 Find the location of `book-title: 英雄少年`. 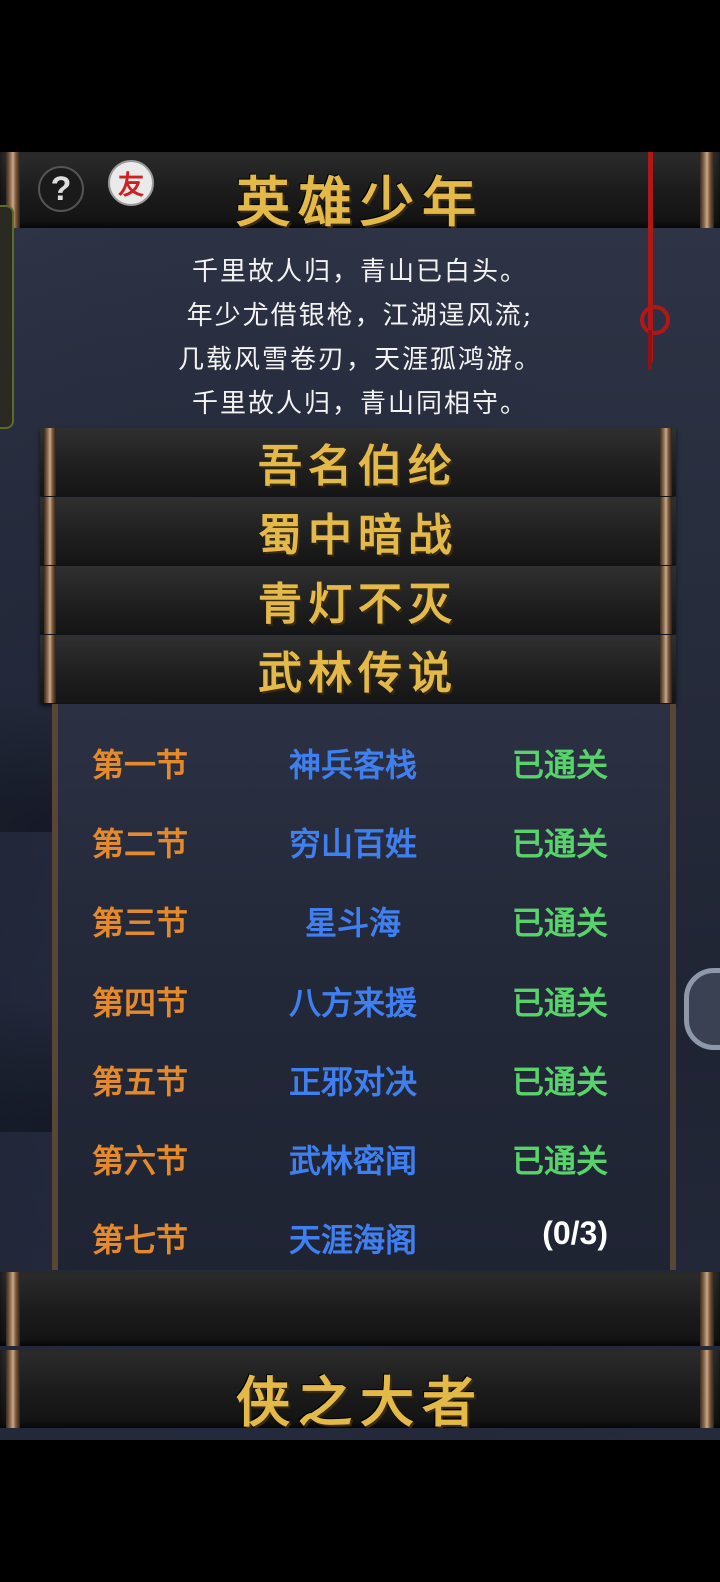

book-title: 英雄少年 is located at coordinates (360, 202).